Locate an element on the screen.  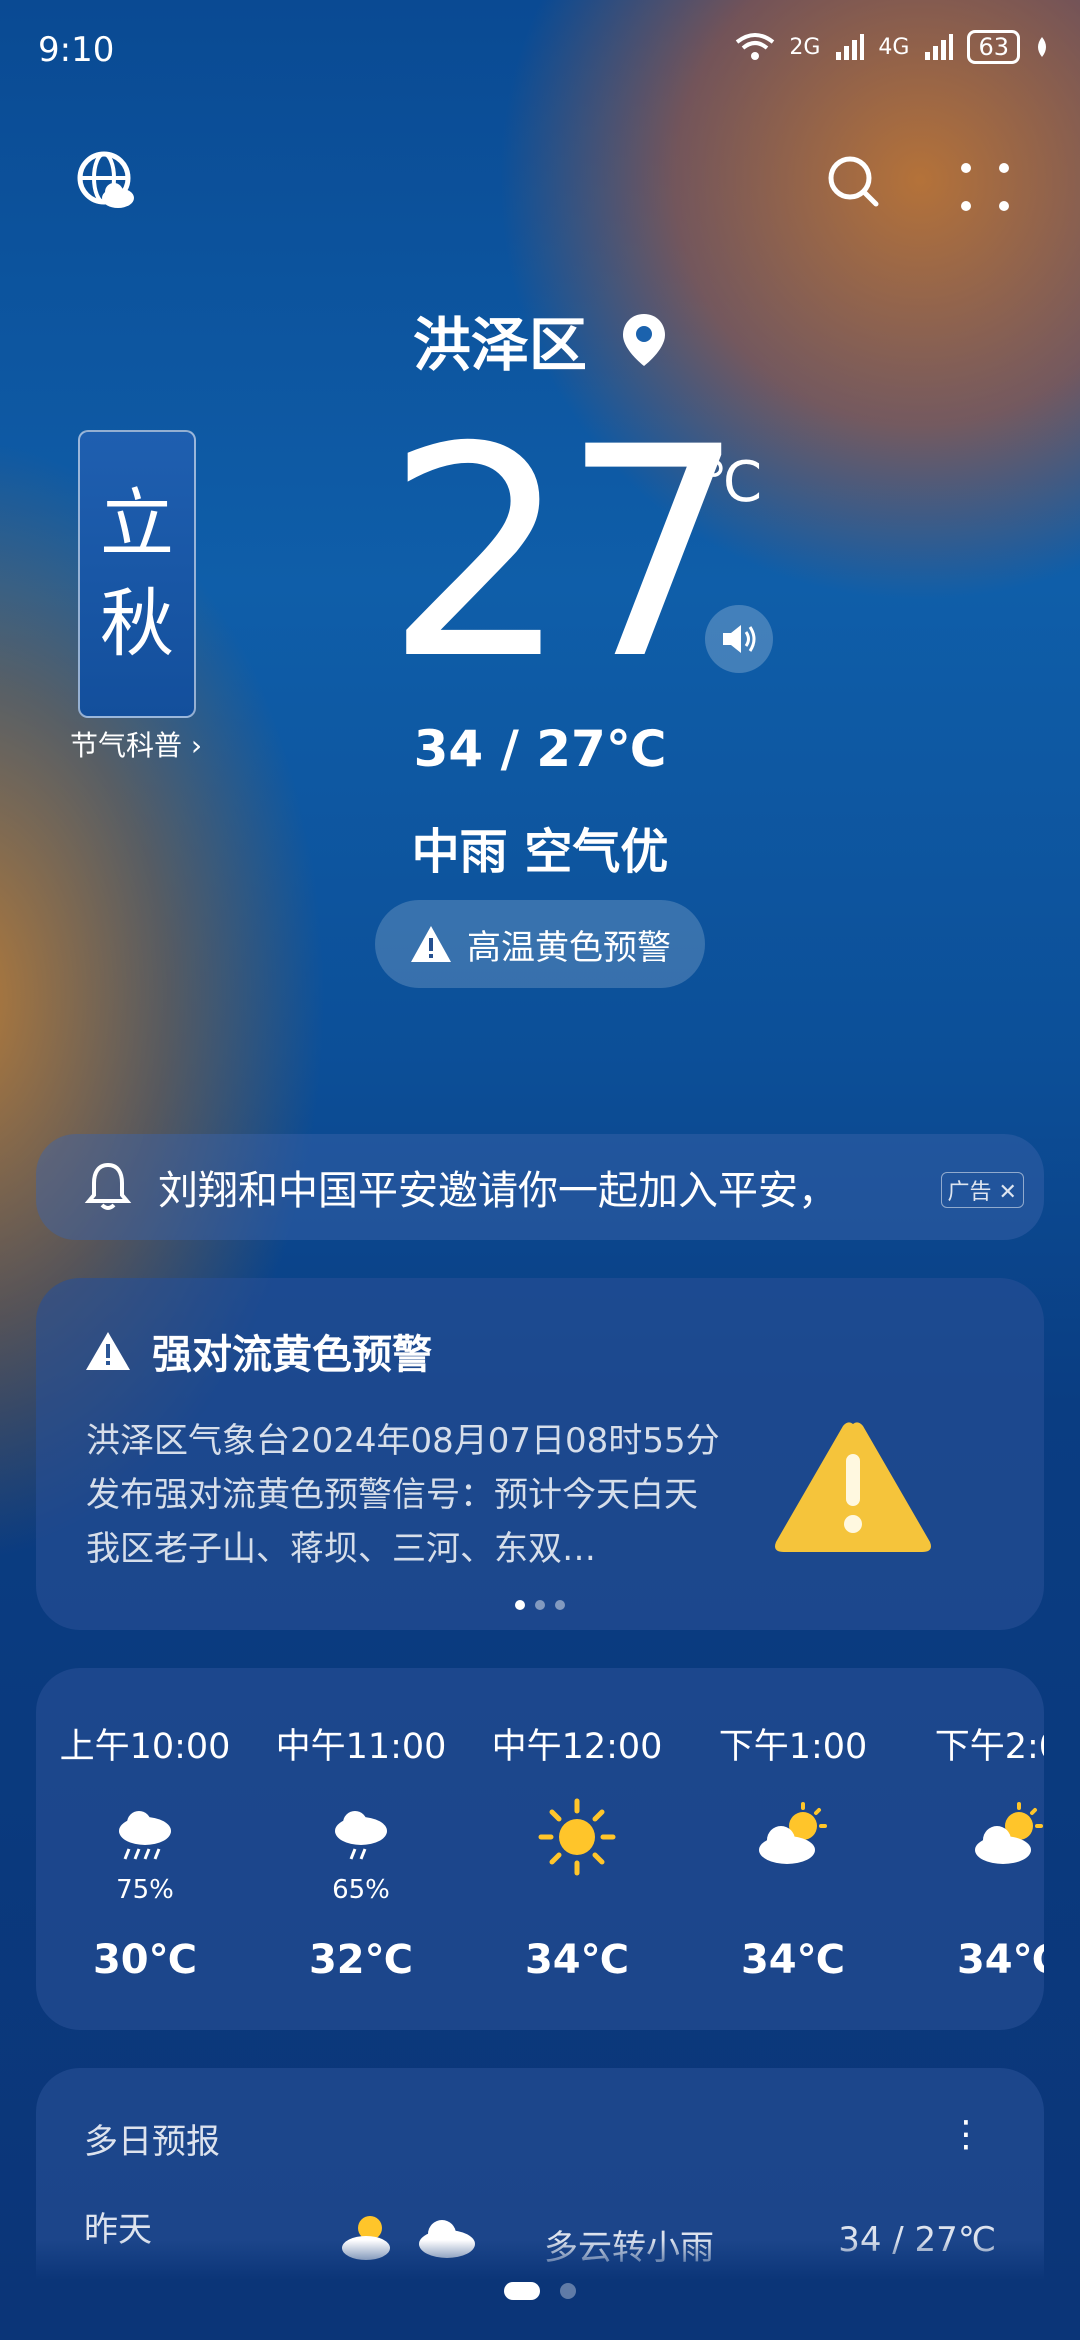
location-header: 洪泽区 is located at coordinates (540, 340).